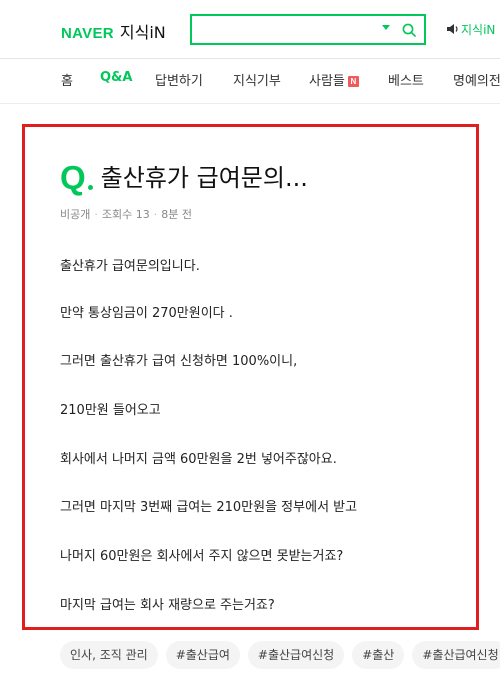 The width and height of the screenshot is (500, 679). What do you see at coordinates (406, 79) in the screenshot?
I see `nav-best: 베스트` at bounding box center [406, 79].